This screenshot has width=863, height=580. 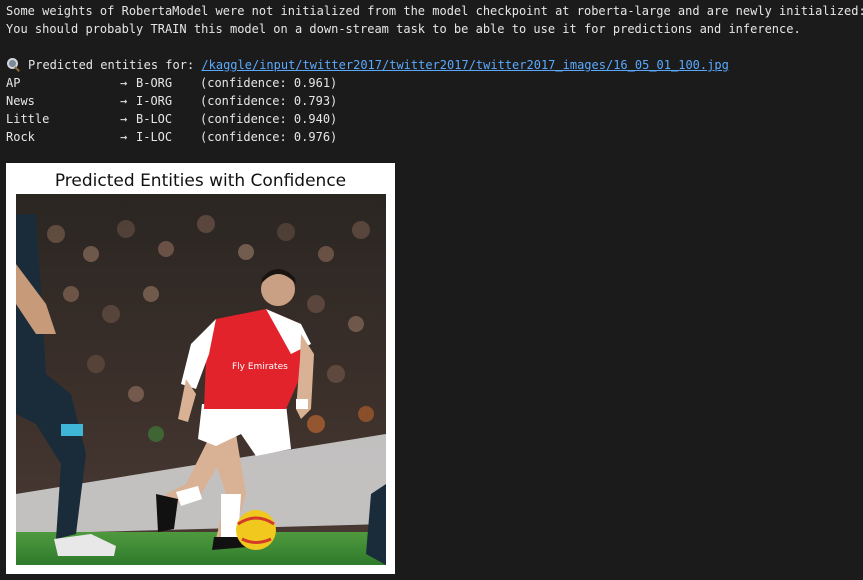 What do you see at coordinates (434, 137) in the screenshot?
I see `entity-row: Rock → I-LOC (confidence: 0.976)` at bounding box center [434, 137].